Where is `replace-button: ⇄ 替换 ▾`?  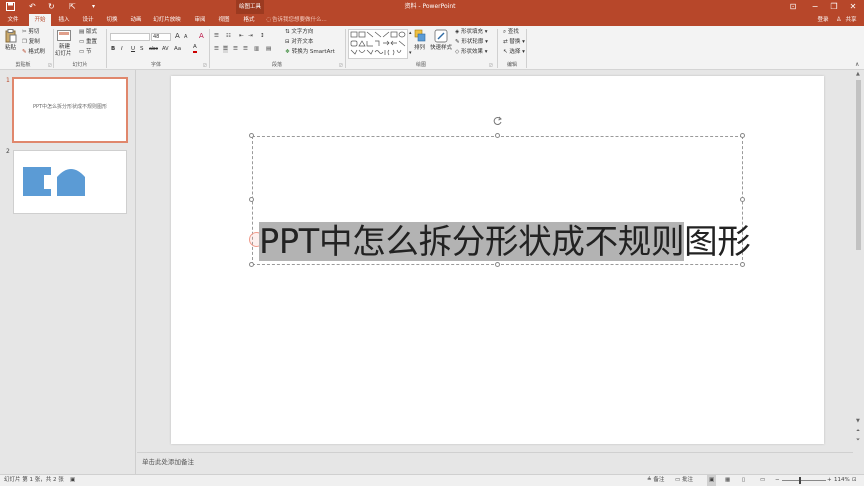
replace-button: ⇄ 替换 ▾ is located at coordinates (514, 42).